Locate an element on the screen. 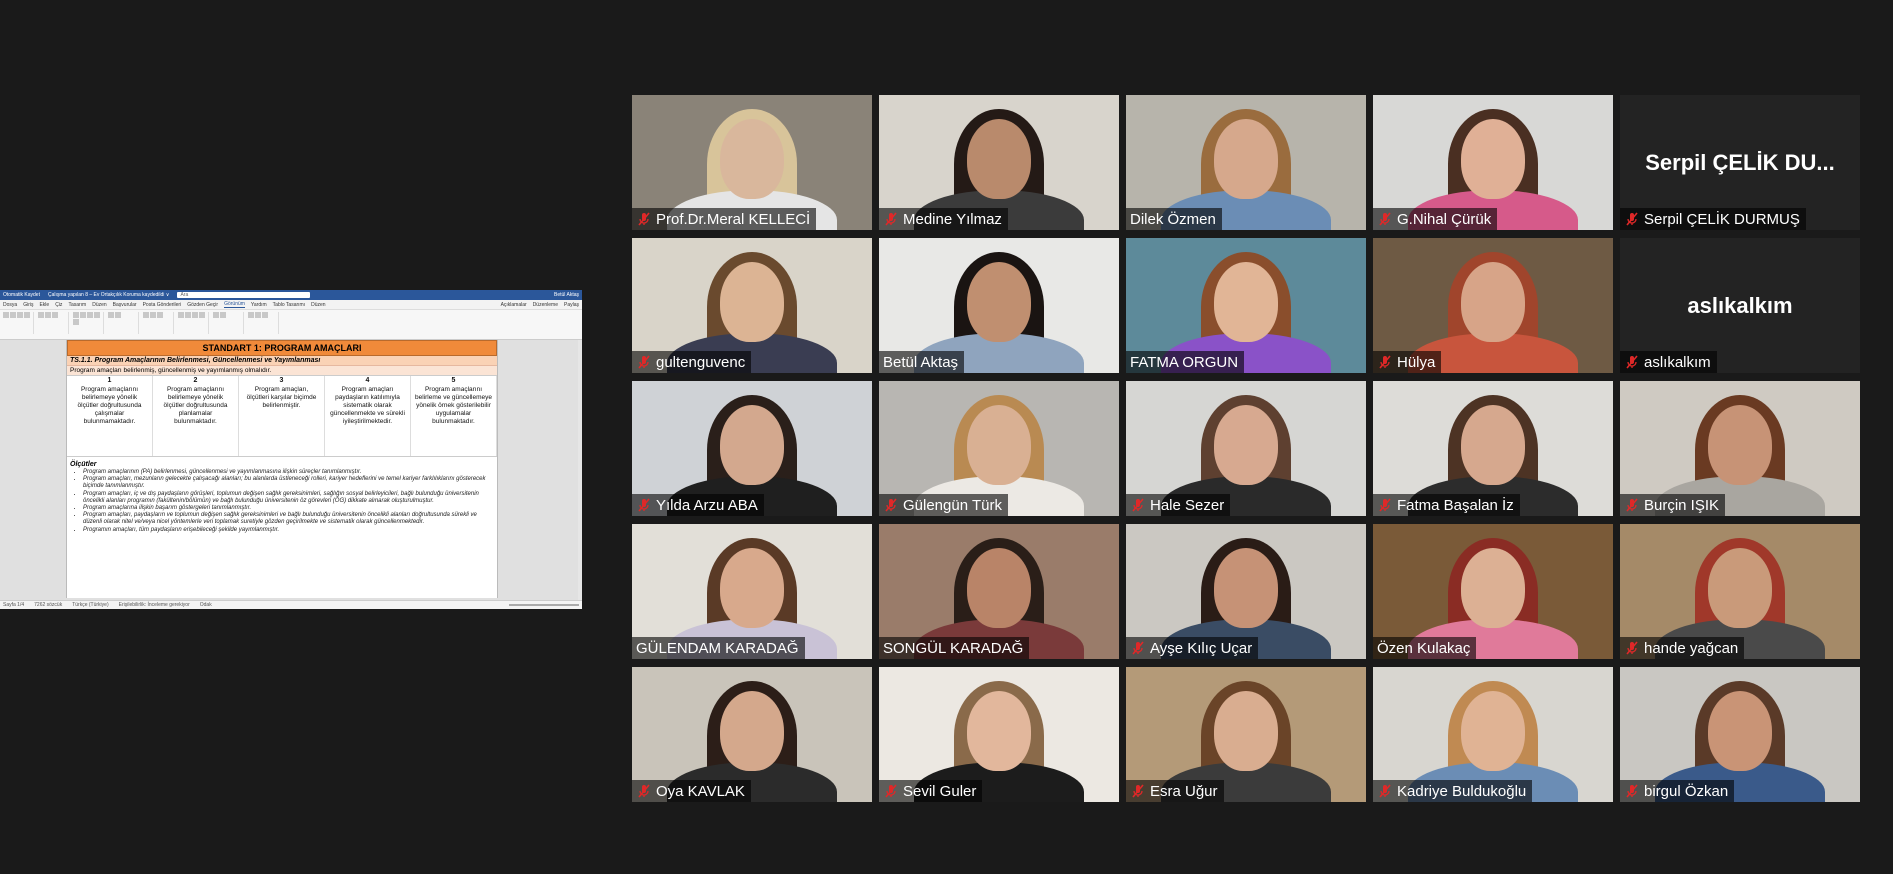  participant-tile: Oya KAVLAK is located at coordinates (752, 734).